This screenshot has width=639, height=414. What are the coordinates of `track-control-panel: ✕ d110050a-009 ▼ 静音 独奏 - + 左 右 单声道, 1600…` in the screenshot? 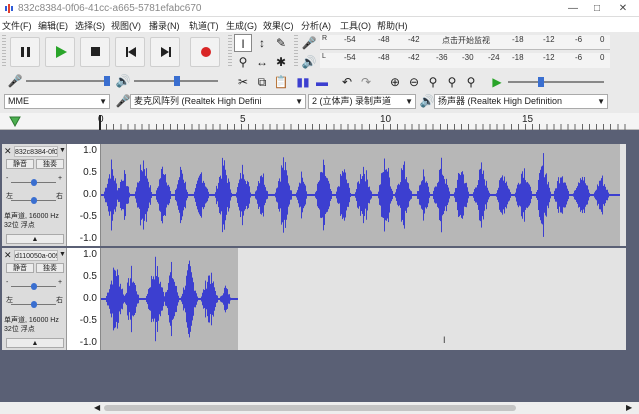 It's located at (34, 299).